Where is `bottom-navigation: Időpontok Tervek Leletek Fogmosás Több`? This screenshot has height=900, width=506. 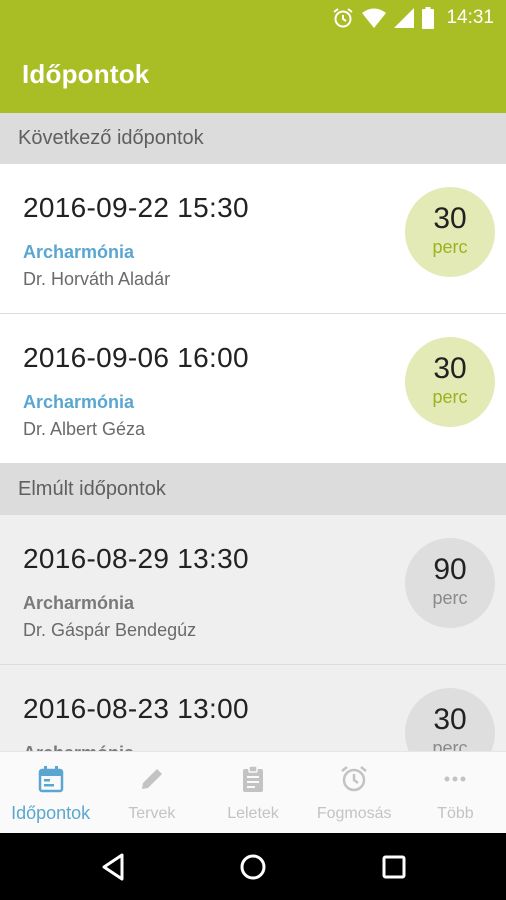 bottom-navigation: Időpontok Tervek Leletek Fogmosás Több is located at coordinates (253, 792).